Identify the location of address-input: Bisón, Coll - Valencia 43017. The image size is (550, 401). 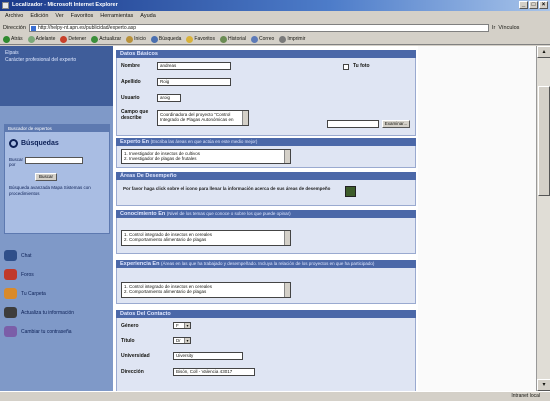
(214, 372).